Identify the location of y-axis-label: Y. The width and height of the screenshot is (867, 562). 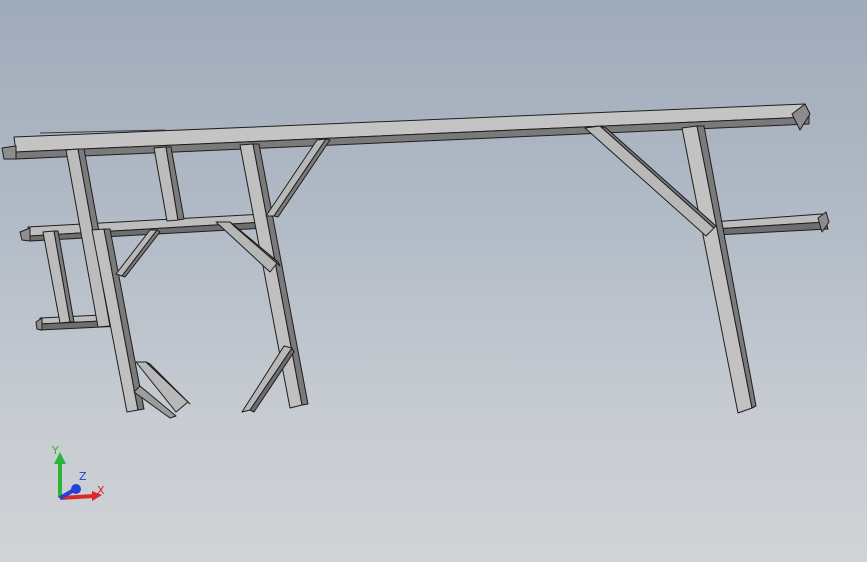
(55, 450).